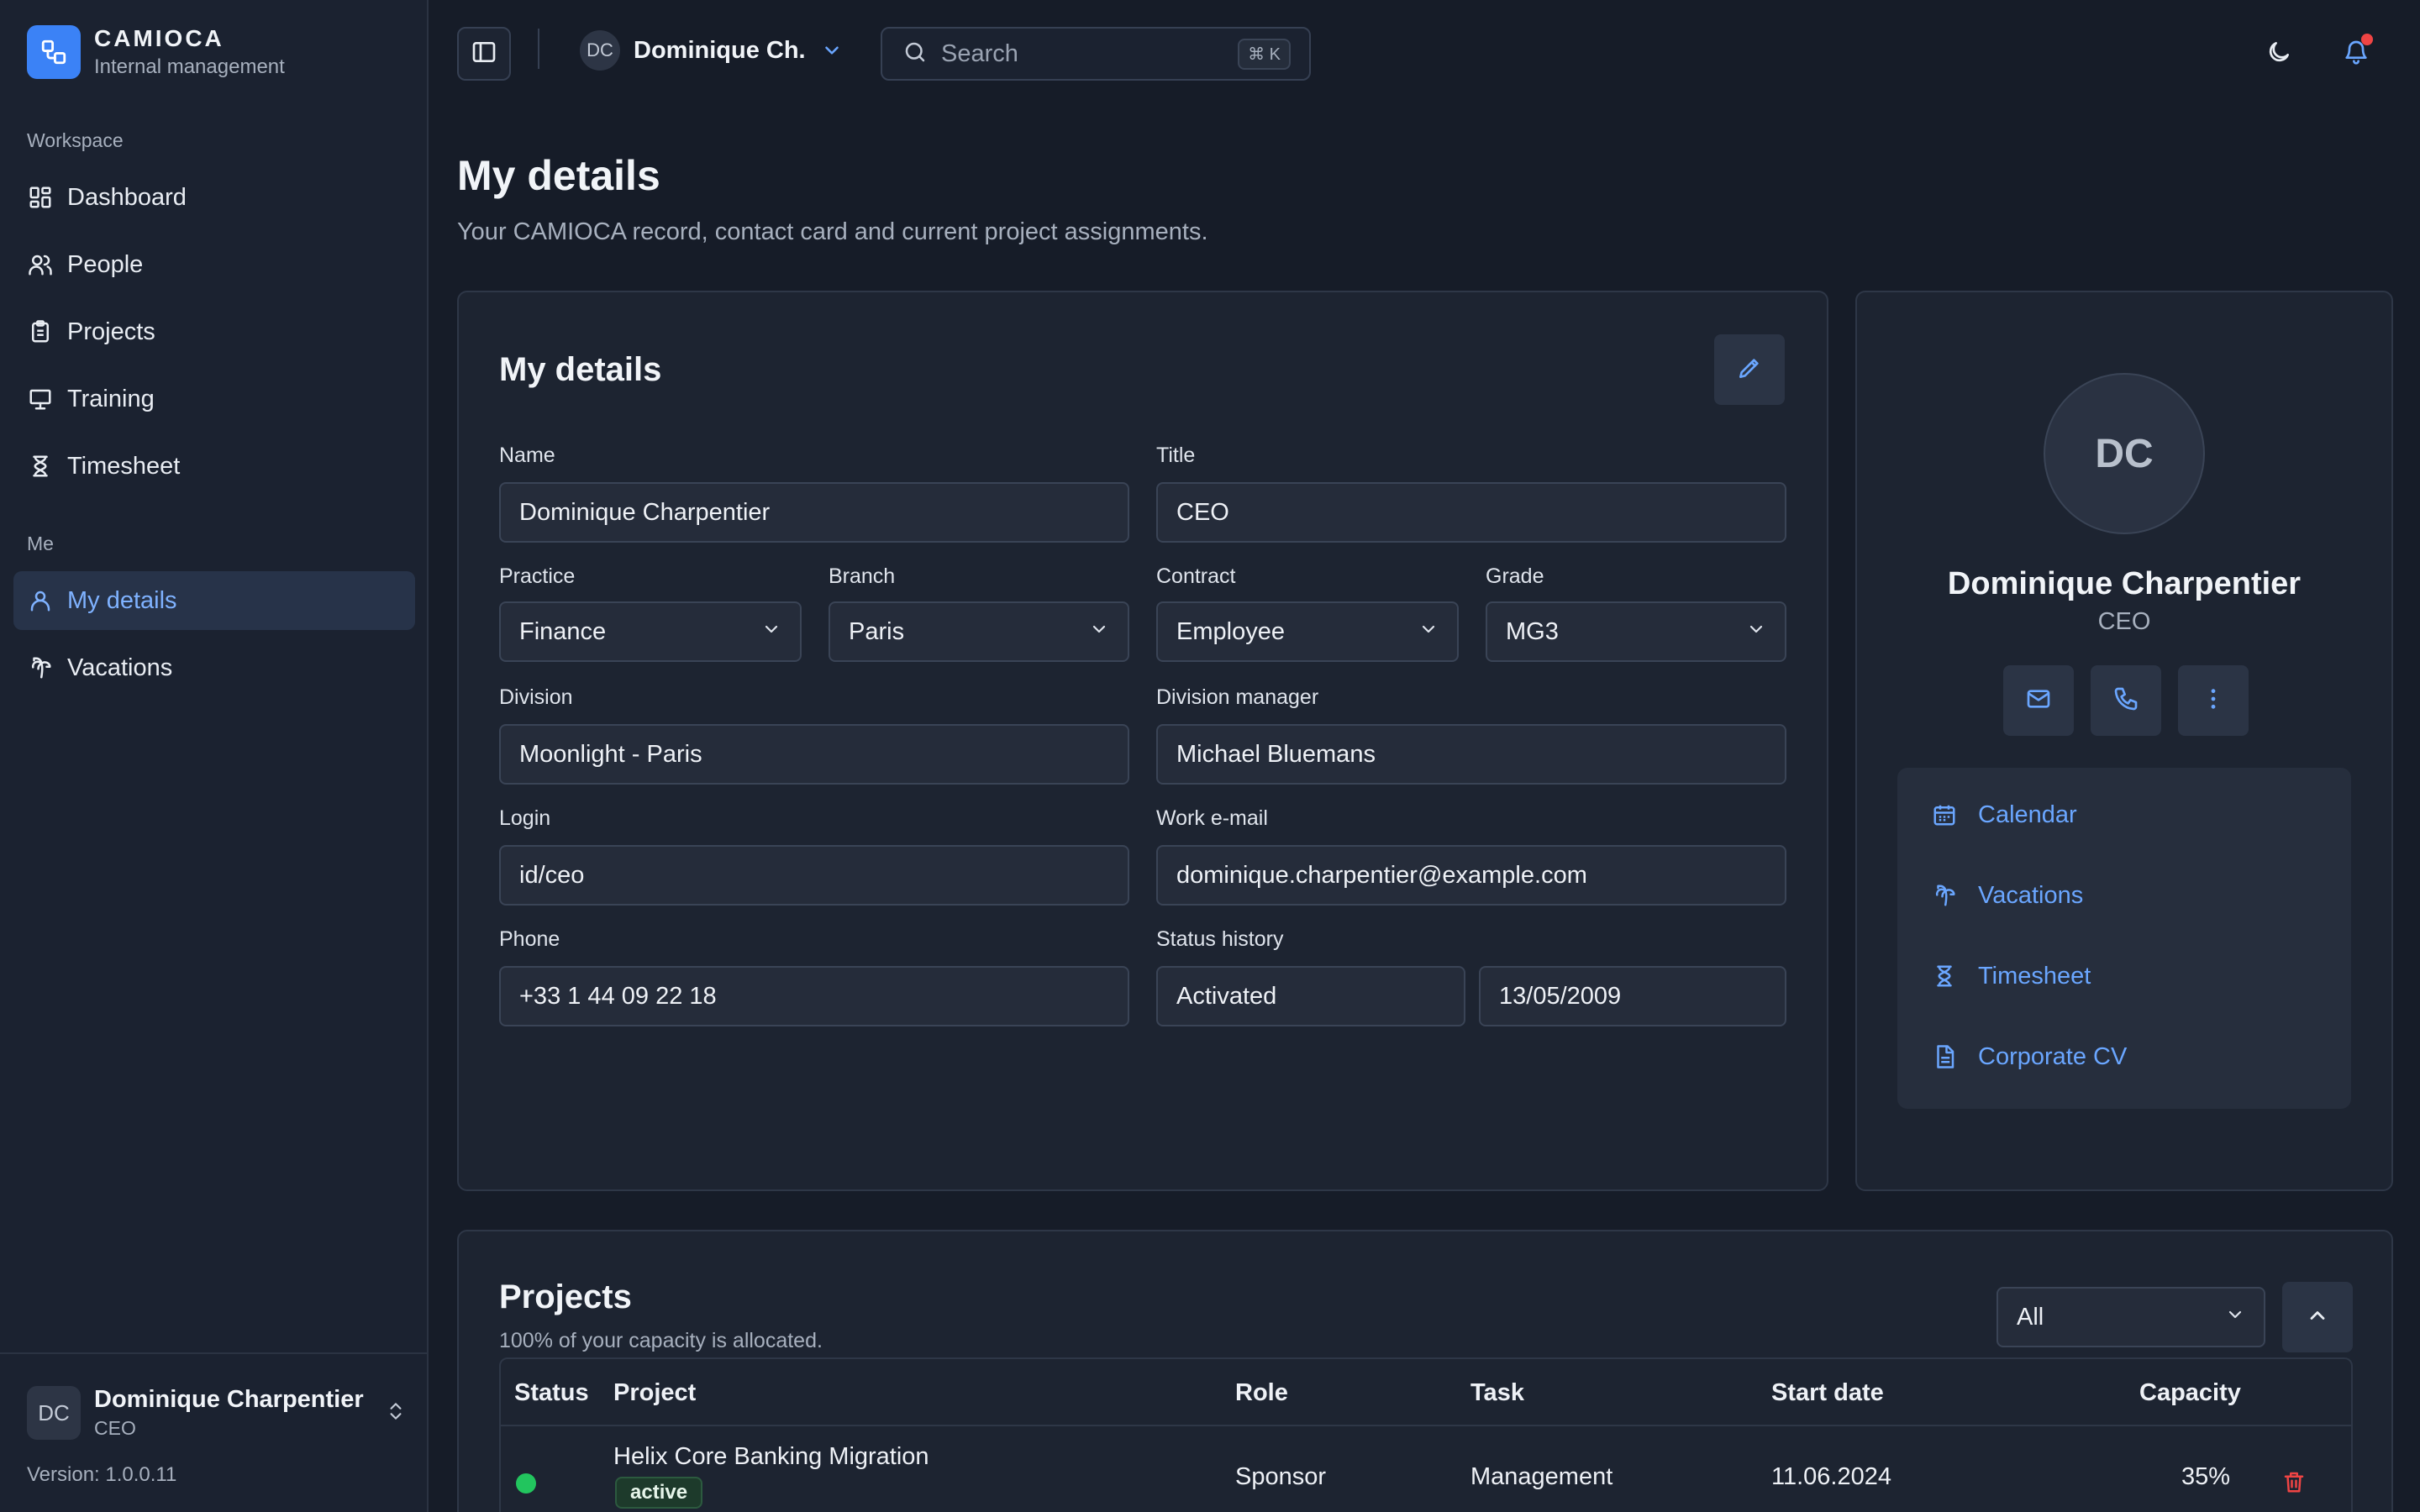 The width and height of the screenshot is (2420, 1512). Describe the element at coordinates (1096, 54) in the screenshot. I see `search-input: Search ⌘ K` at that location.